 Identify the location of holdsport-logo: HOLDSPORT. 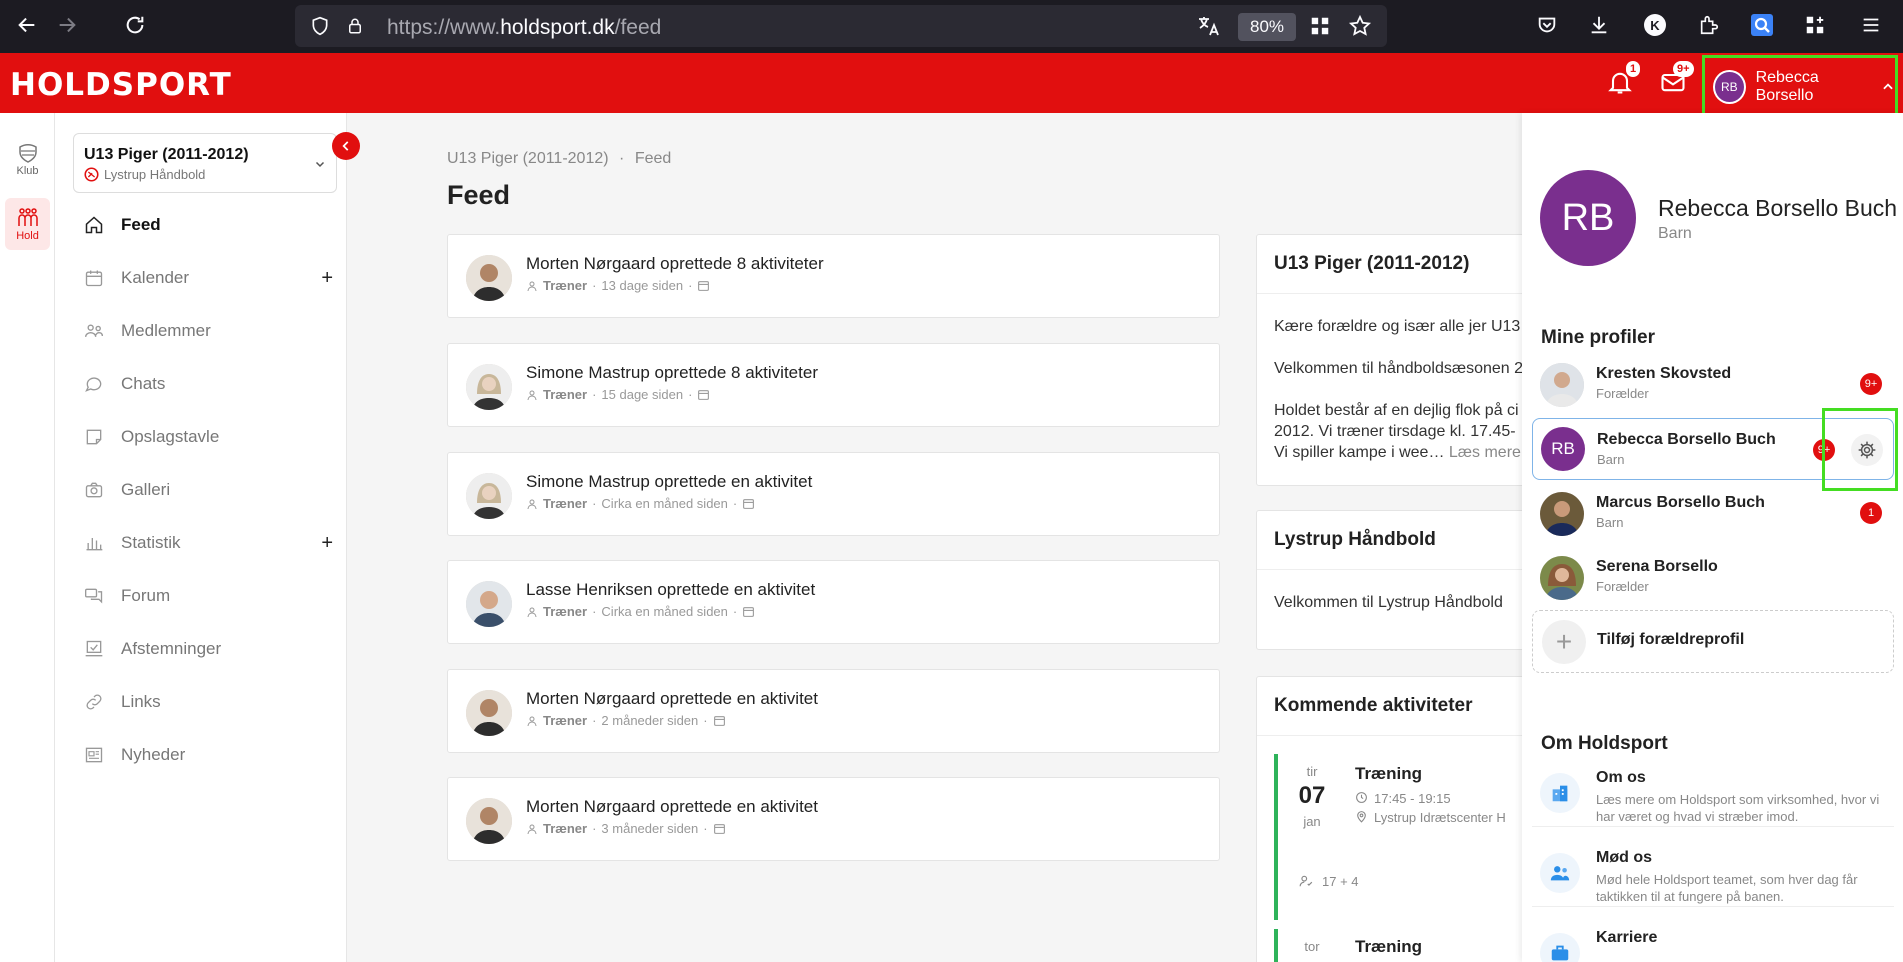
(121, 85).